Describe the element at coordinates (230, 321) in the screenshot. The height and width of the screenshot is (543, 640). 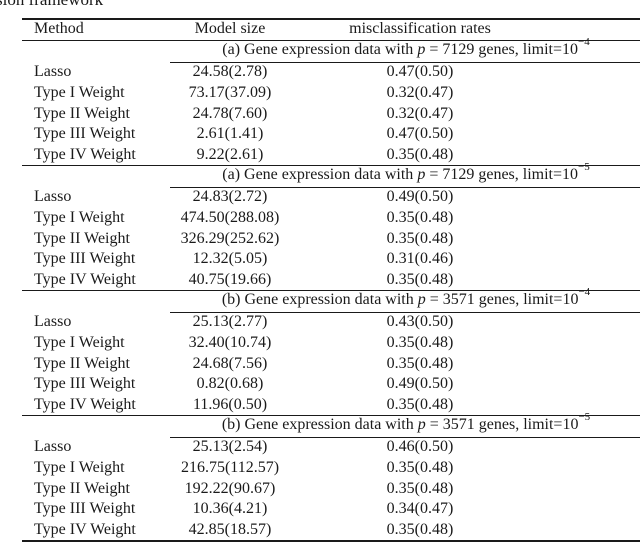
I see `row-model-size: 25.13(2.77)` at that location.